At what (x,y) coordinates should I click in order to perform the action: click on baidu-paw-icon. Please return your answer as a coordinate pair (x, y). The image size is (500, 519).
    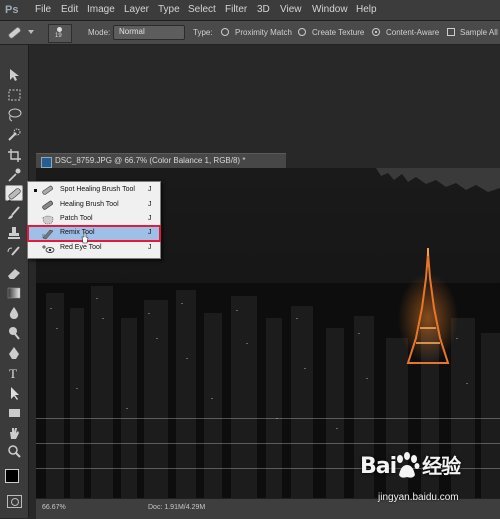
    Looking at the image, I should click on (408, 465).